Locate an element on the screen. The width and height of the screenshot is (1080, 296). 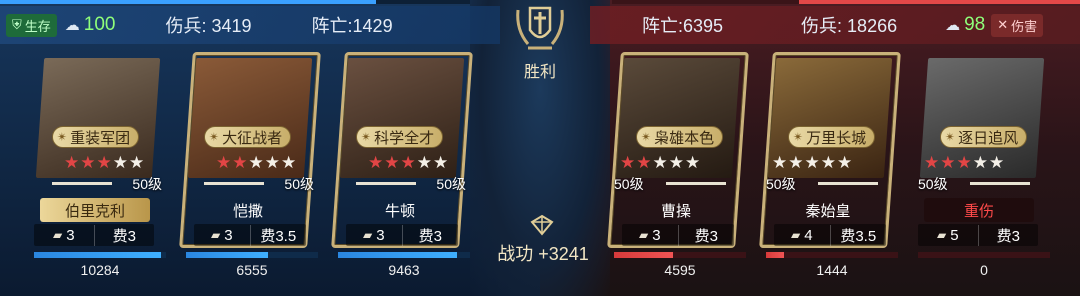
hero-card: ✴ 大征战者 ★★★★★ 50级 恺撒 ▰ 3 费3.5 is located at coordinates (250, 150).